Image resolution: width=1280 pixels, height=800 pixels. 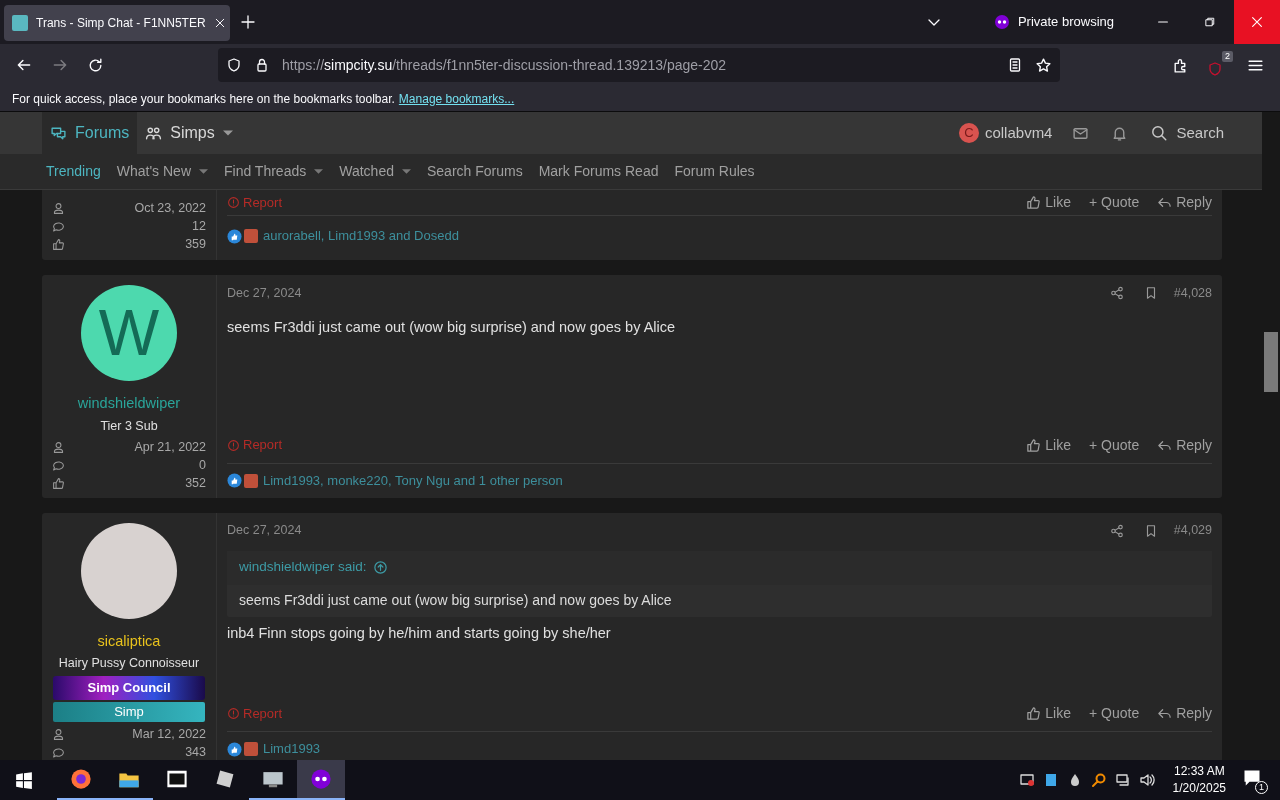 What do you see at coordinates (1122, 780) in the screenshot?
I see `network-icon` at bounding box center [1122, 780].